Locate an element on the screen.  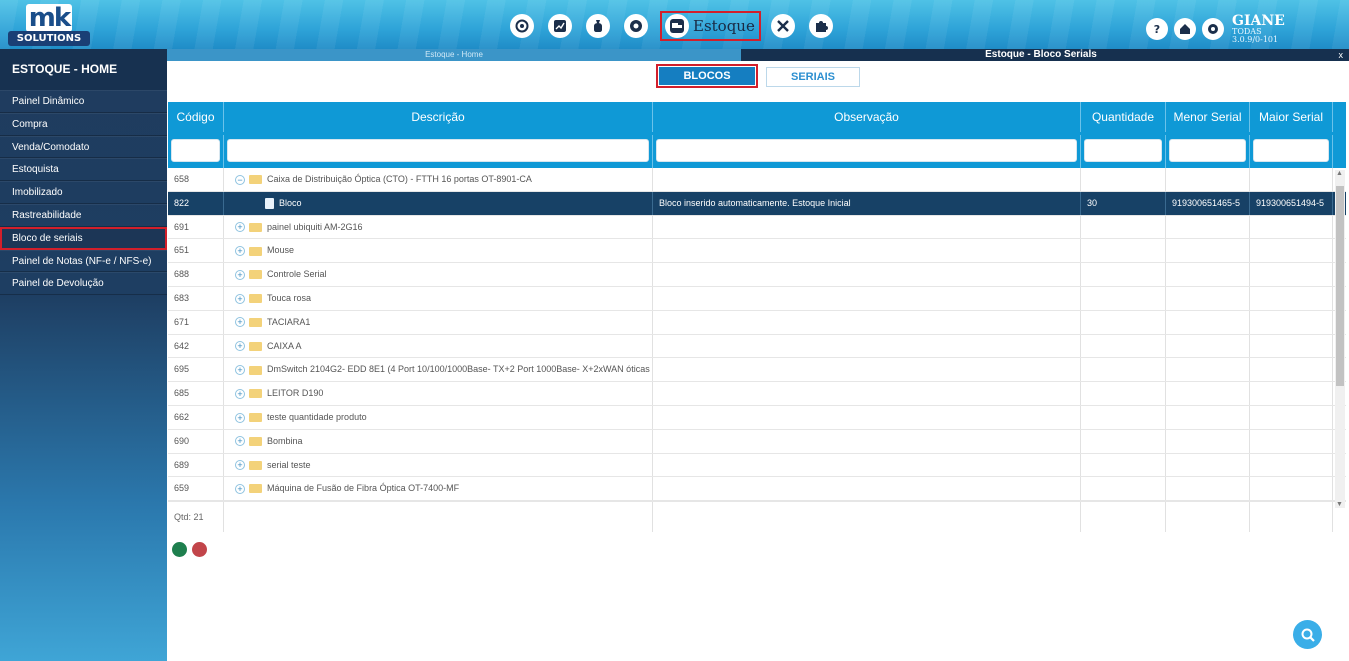
tools-icon is located at coordinates (782, 26).